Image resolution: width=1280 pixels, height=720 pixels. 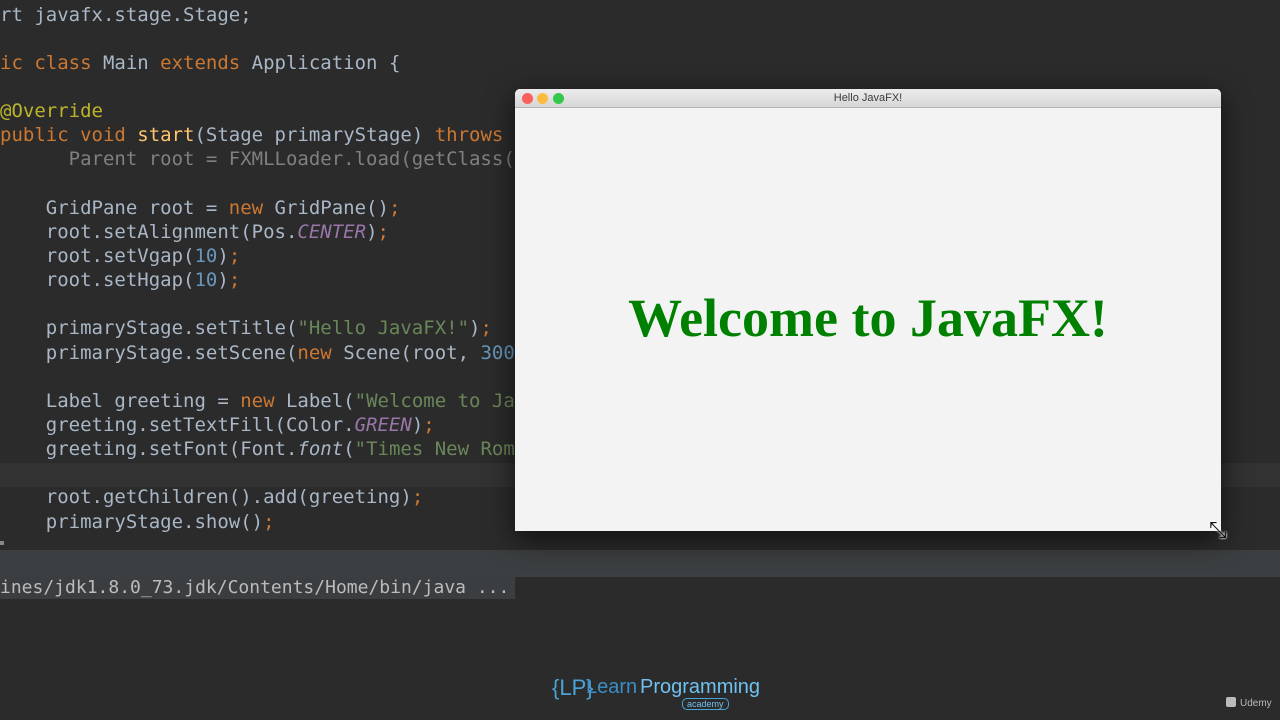 What do you see at coordinates (1256, 703) in the screenshot?
I see `udemy-text: Udemy` at bounding box center [1256, 703].